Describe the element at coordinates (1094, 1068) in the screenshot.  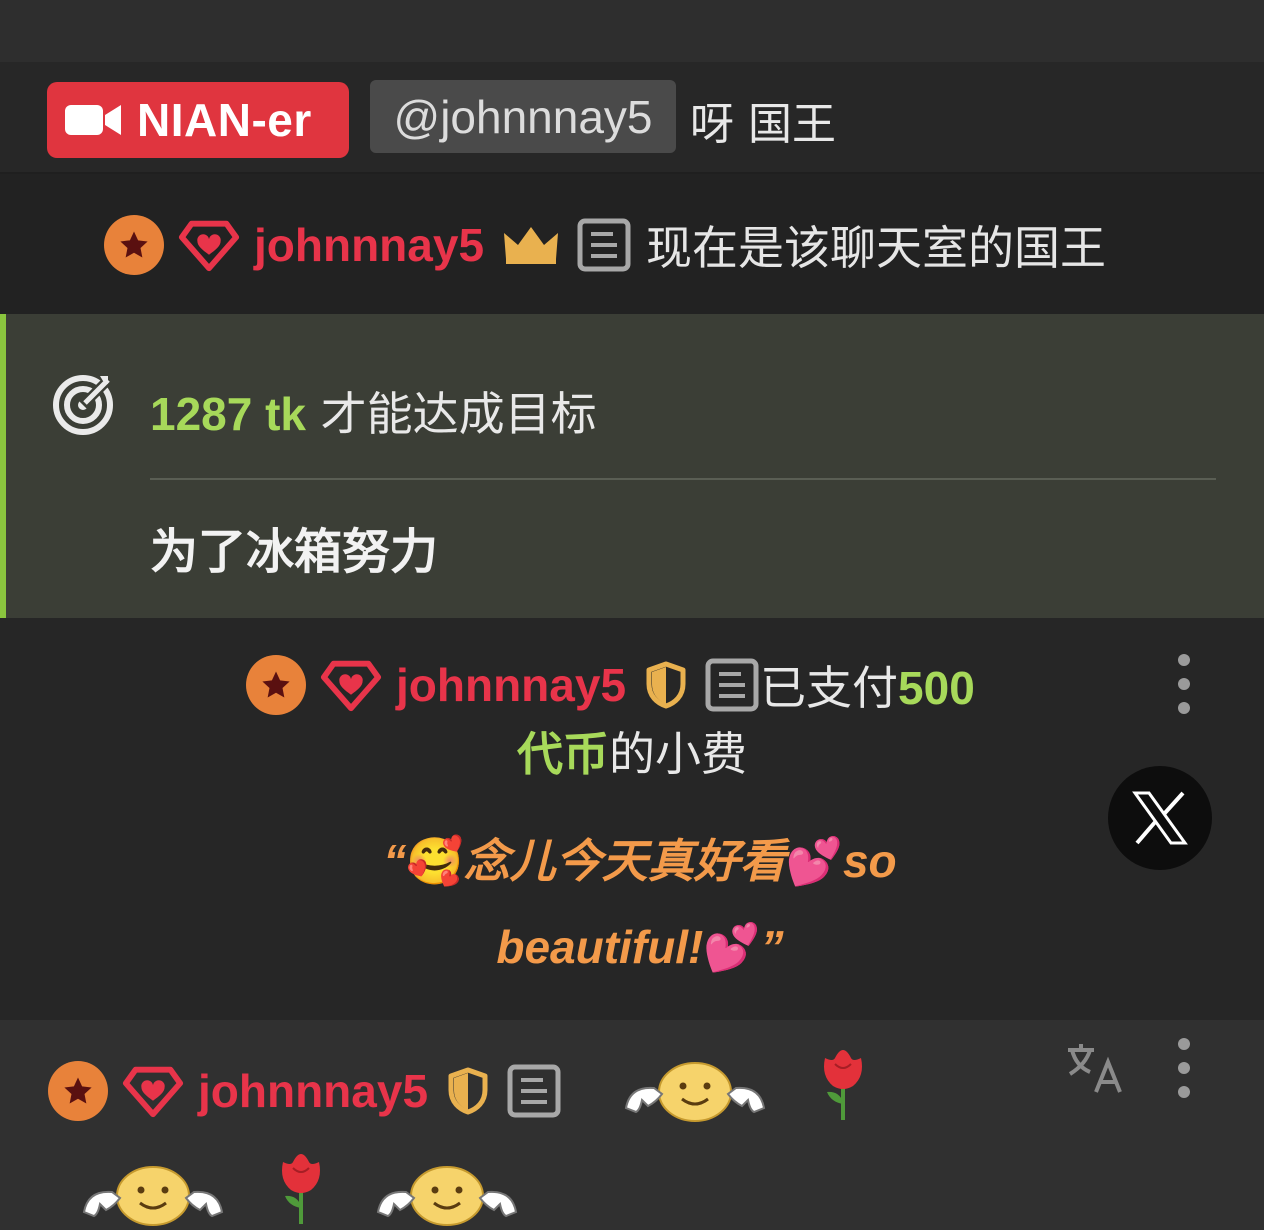
I see `translate-icon` at that location.